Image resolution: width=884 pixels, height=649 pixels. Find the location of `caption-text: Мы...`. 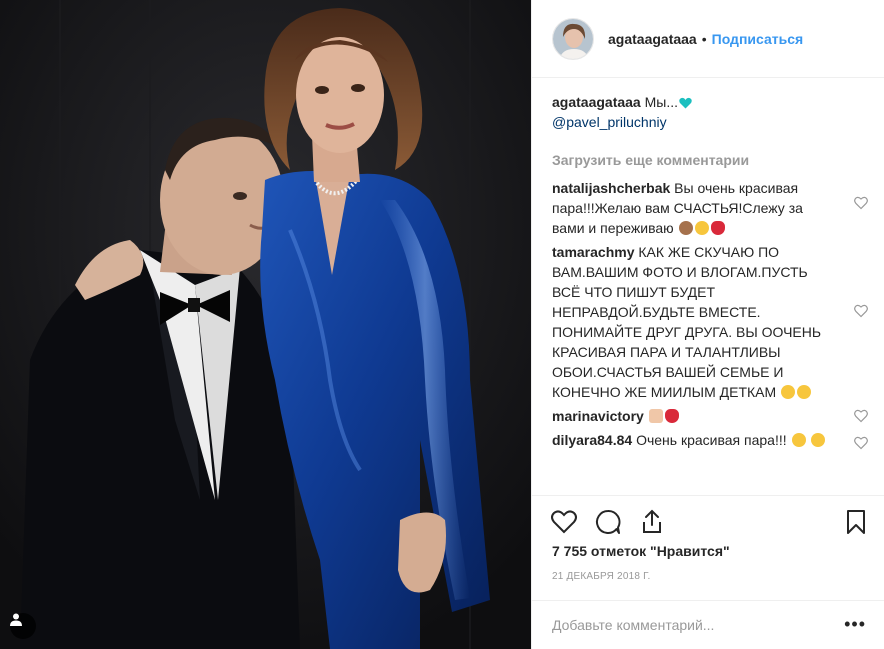

caption-text: Мы... is located at coordinates (661, 102).